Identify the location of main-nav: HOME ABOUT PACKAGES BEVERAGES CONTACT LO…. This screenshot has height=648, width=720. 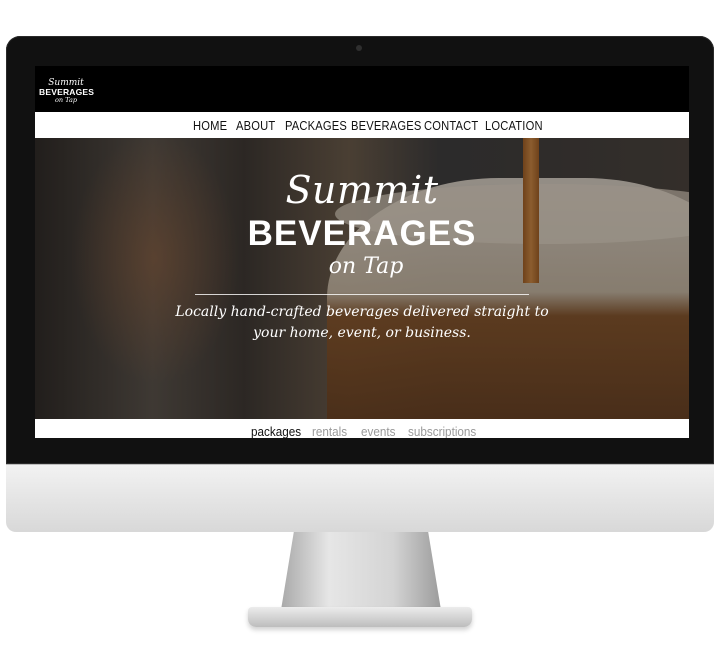
(362, 125).